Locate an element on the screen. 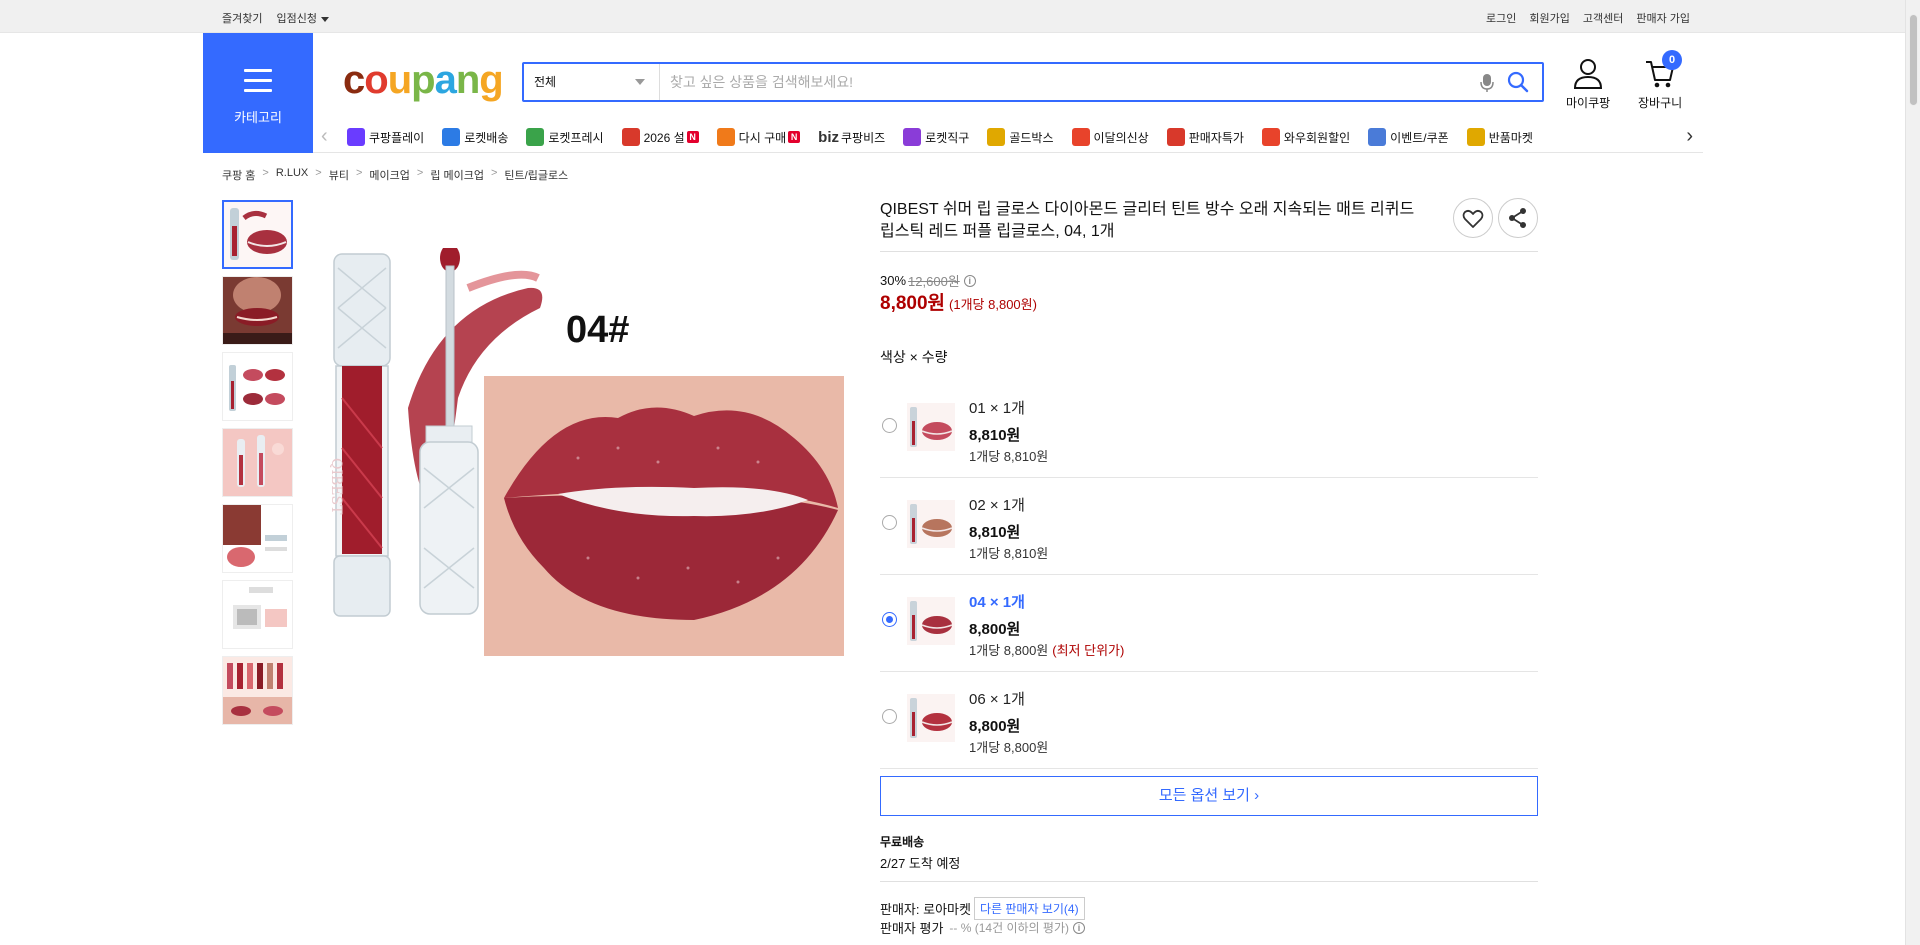 The image size is (1920, 945). category-menu-button: 카테고리 is located at coordinates (258, 93).